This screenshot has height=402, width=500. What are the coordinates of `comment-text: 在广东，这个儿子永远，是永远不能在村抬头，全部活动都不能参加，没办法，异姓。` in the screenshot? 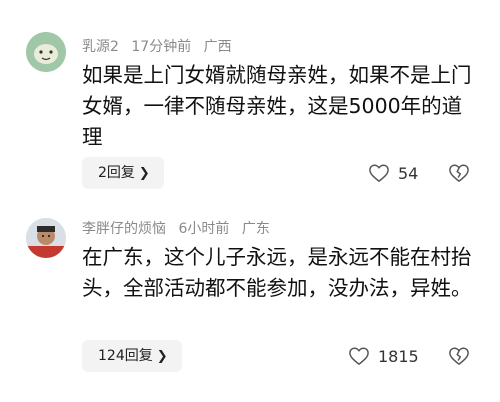 It's located at (277, 272).